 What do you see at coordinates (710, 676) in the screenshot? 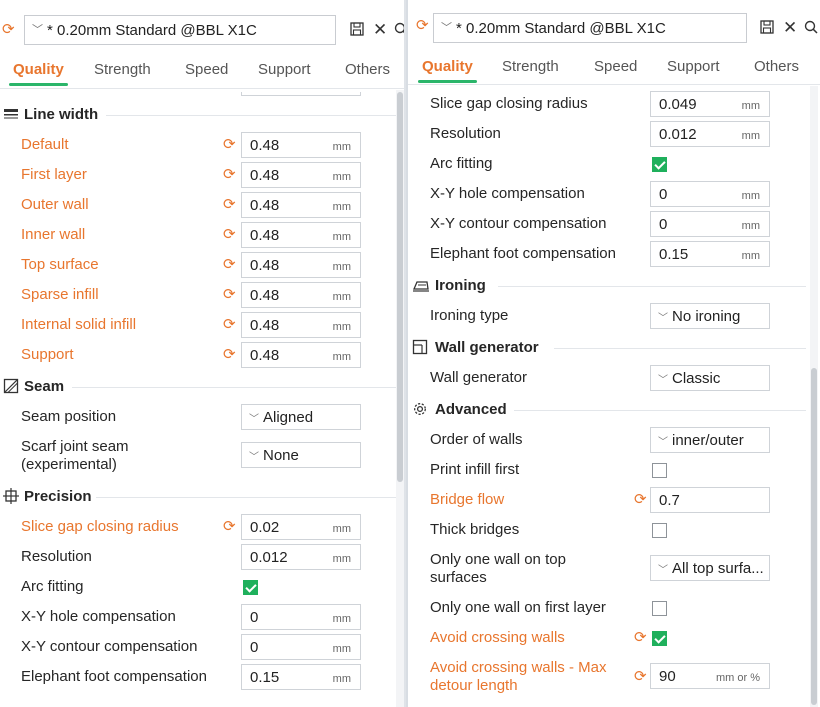
I see `value-field: 90 mm or %` at bounding box center [710, 676].